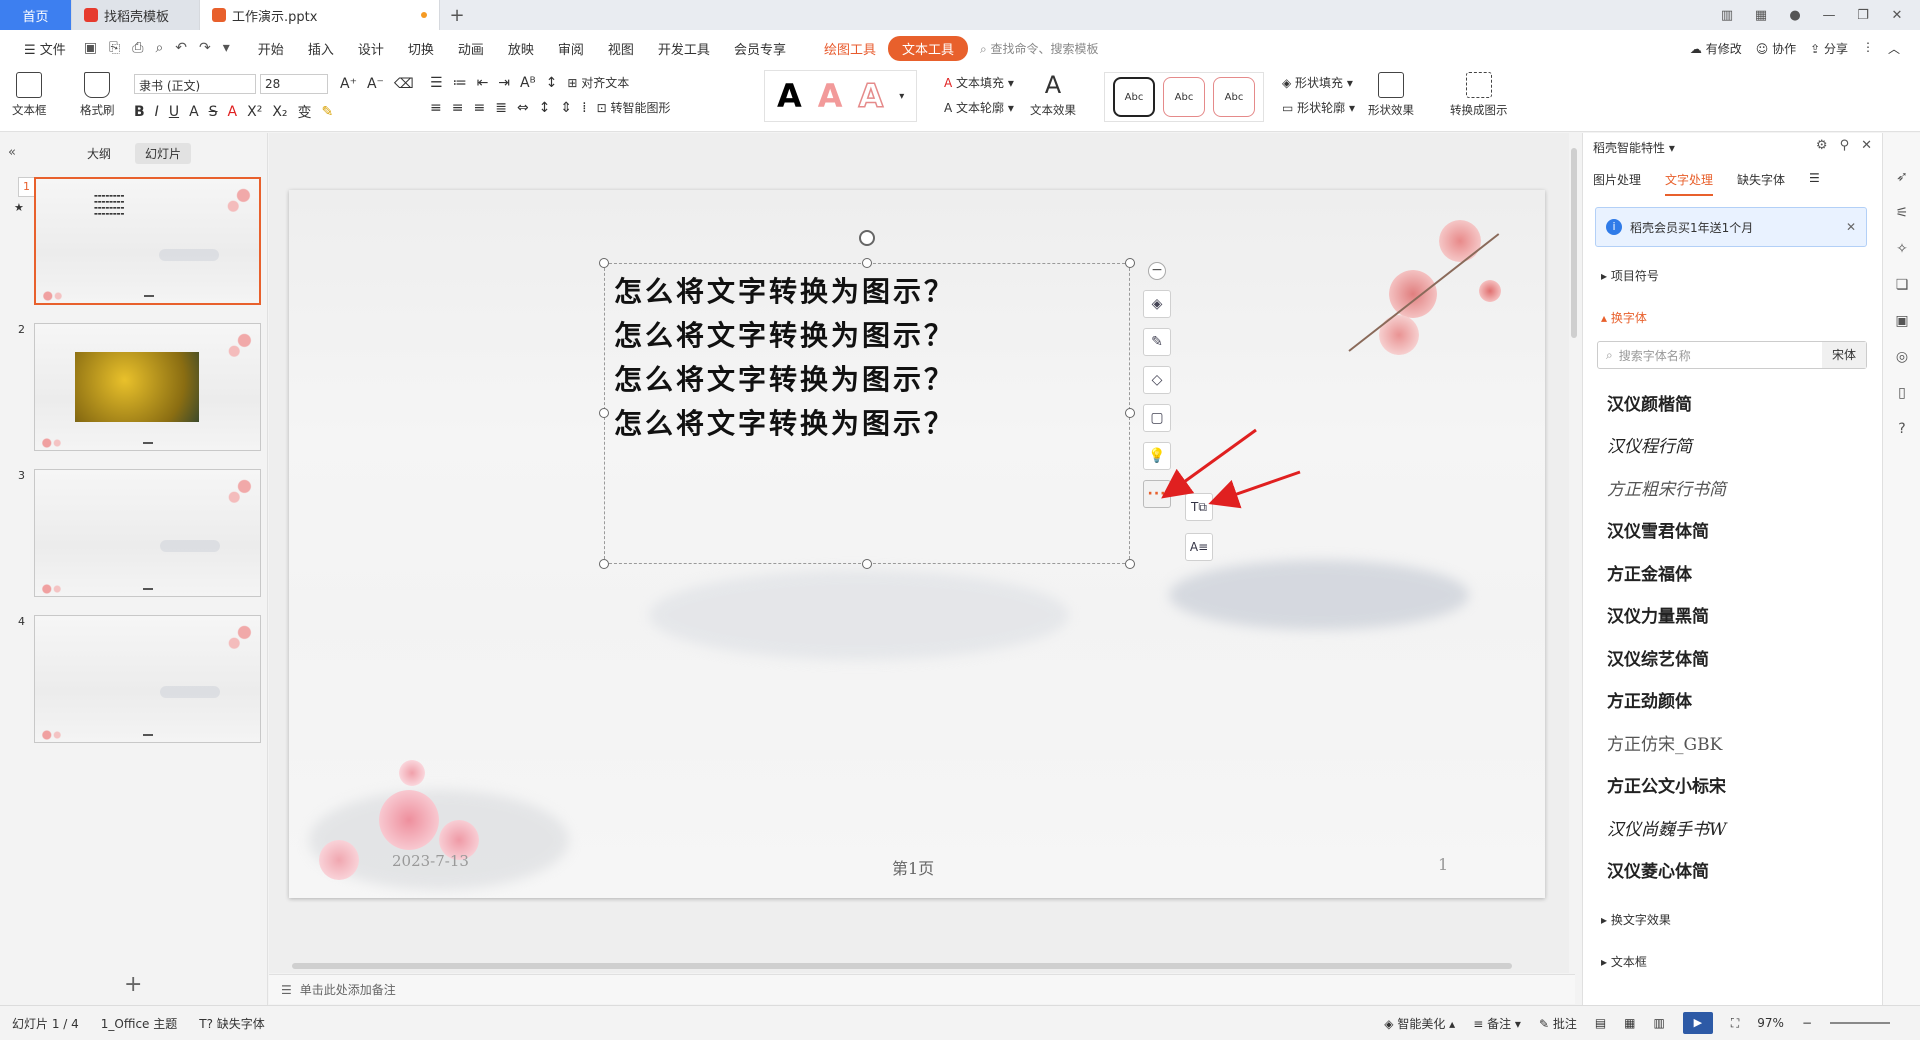 The width and height of the screenshot is (1920, 1040). Describe the element at coordinates (979, 107) in the screenshot. I see `text-outline-button: A 文本轮廓 ▾` at that location.